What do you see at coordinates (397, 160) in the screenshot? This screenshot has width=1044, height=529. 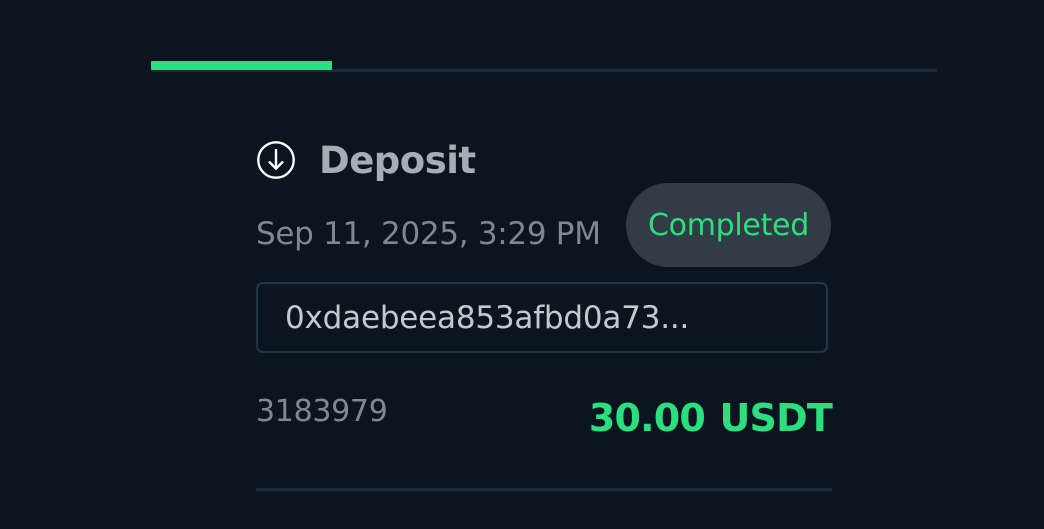 I see `transaction-type-label: Deposit` at bounding box center [397, 160].